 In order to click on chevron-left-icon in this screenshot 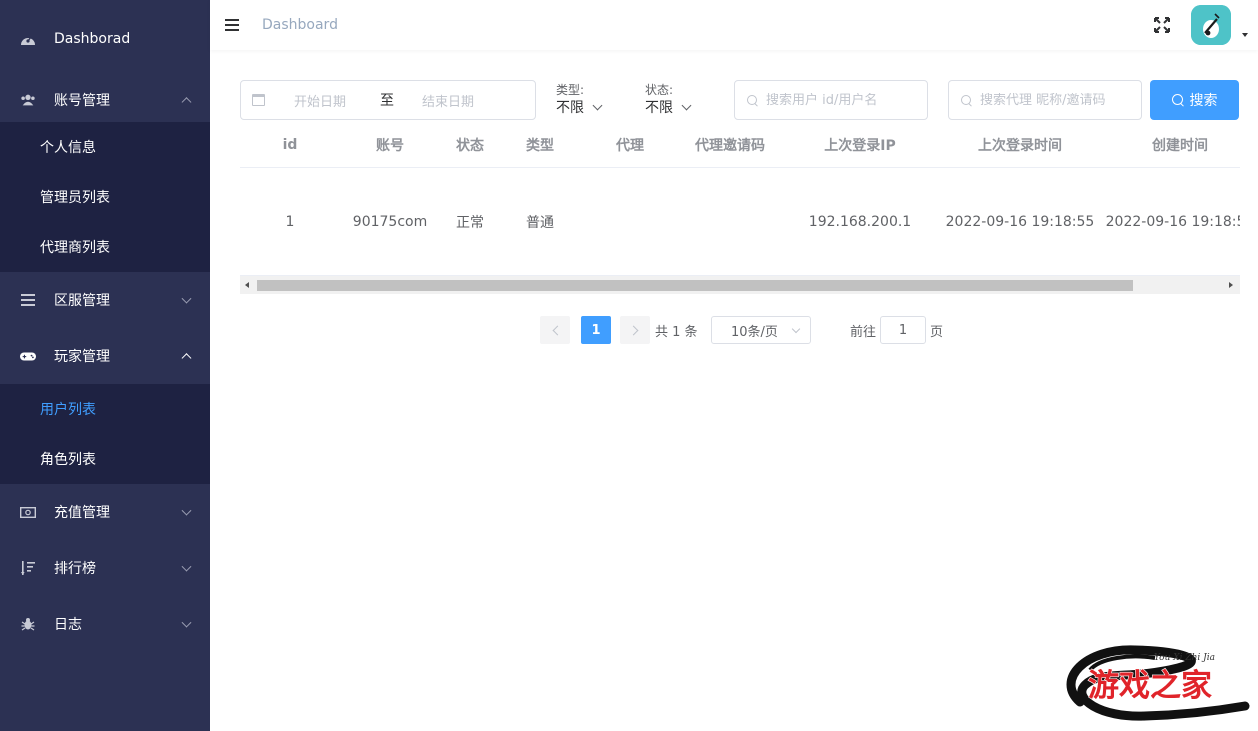, I will do `click(557, 330)`.